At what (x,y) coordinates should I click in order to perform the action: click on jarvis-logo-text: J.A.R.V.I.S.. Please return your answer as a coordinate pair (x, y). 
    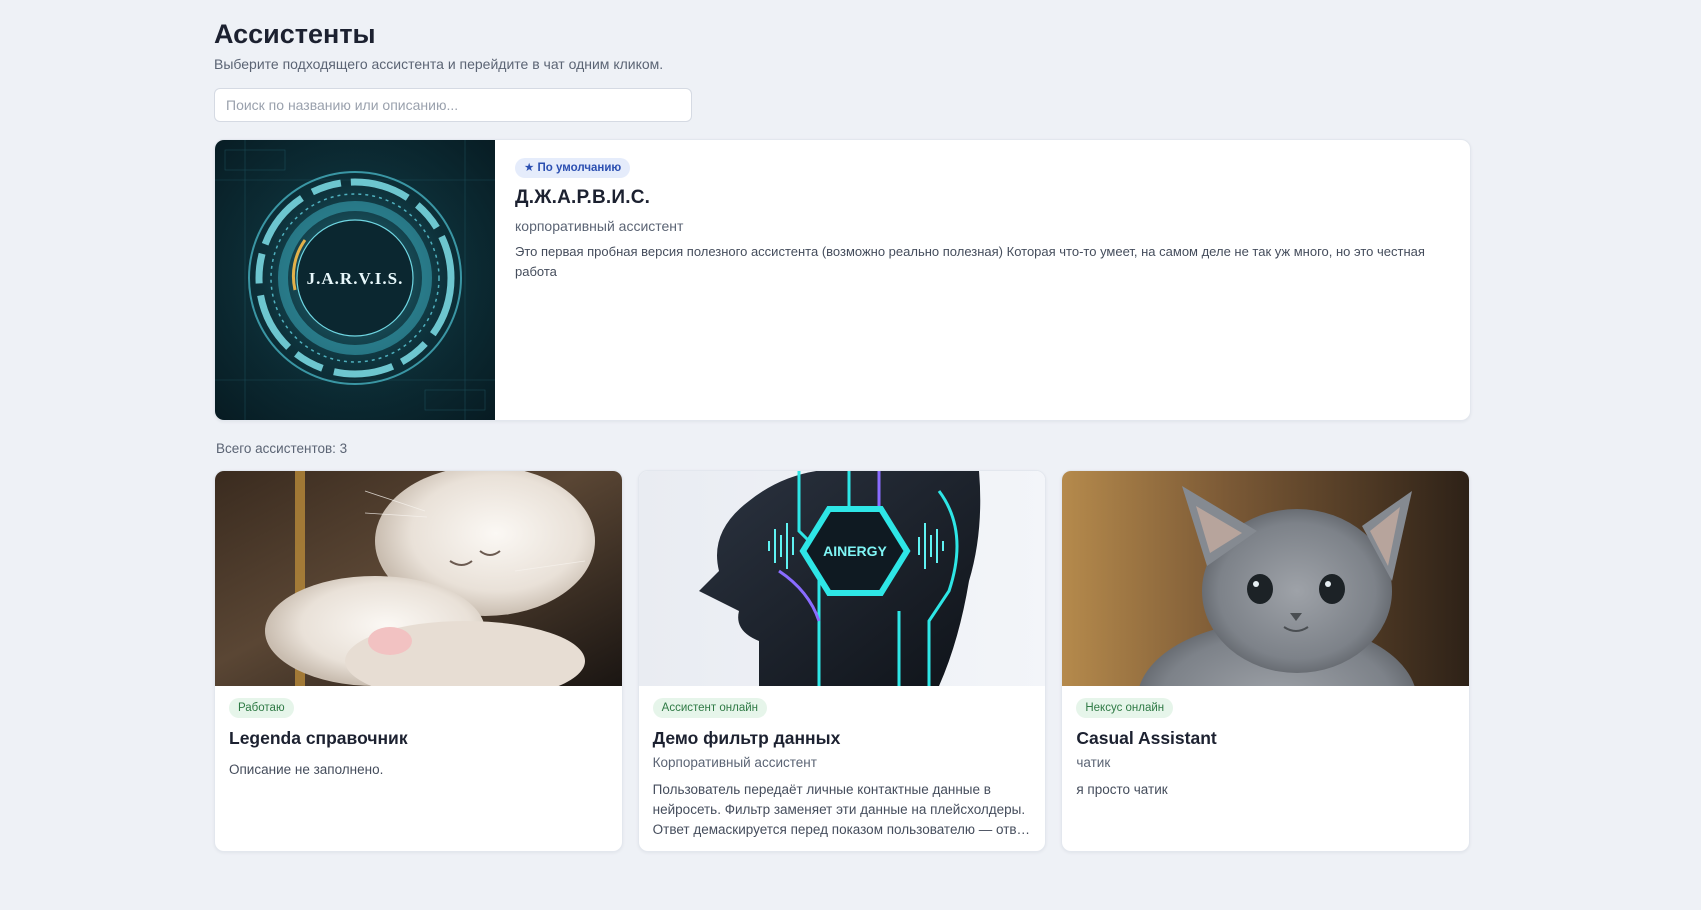
    Looking at the image, I should click on (355, 278).